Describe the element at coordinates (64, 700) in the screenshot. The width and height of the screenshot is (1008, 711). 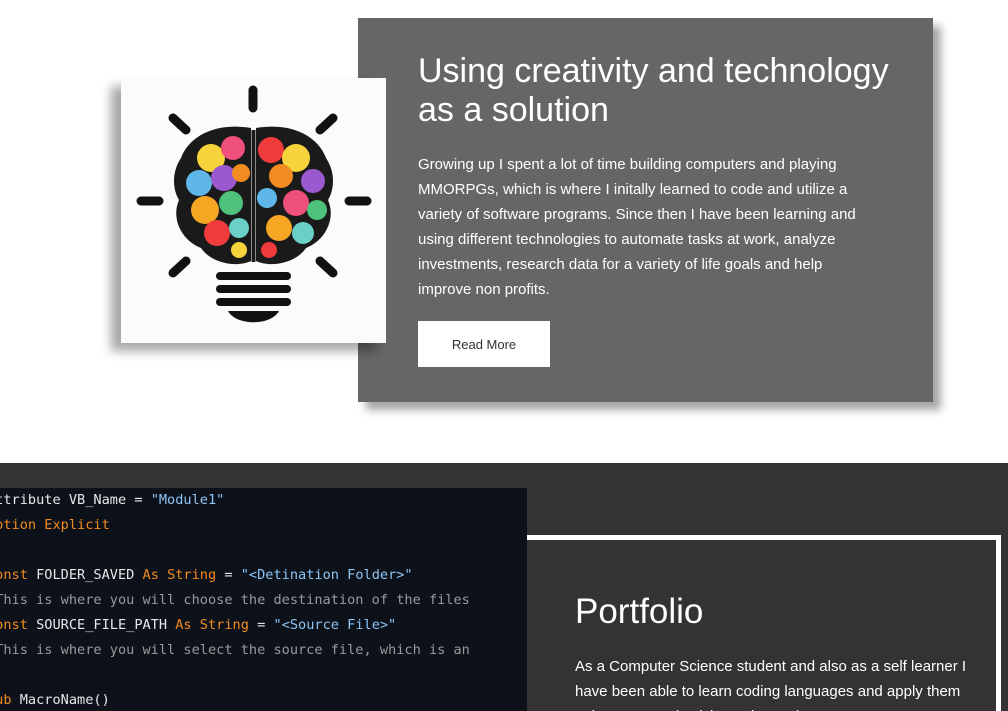
I see `code-token: MacroName()` at that location.